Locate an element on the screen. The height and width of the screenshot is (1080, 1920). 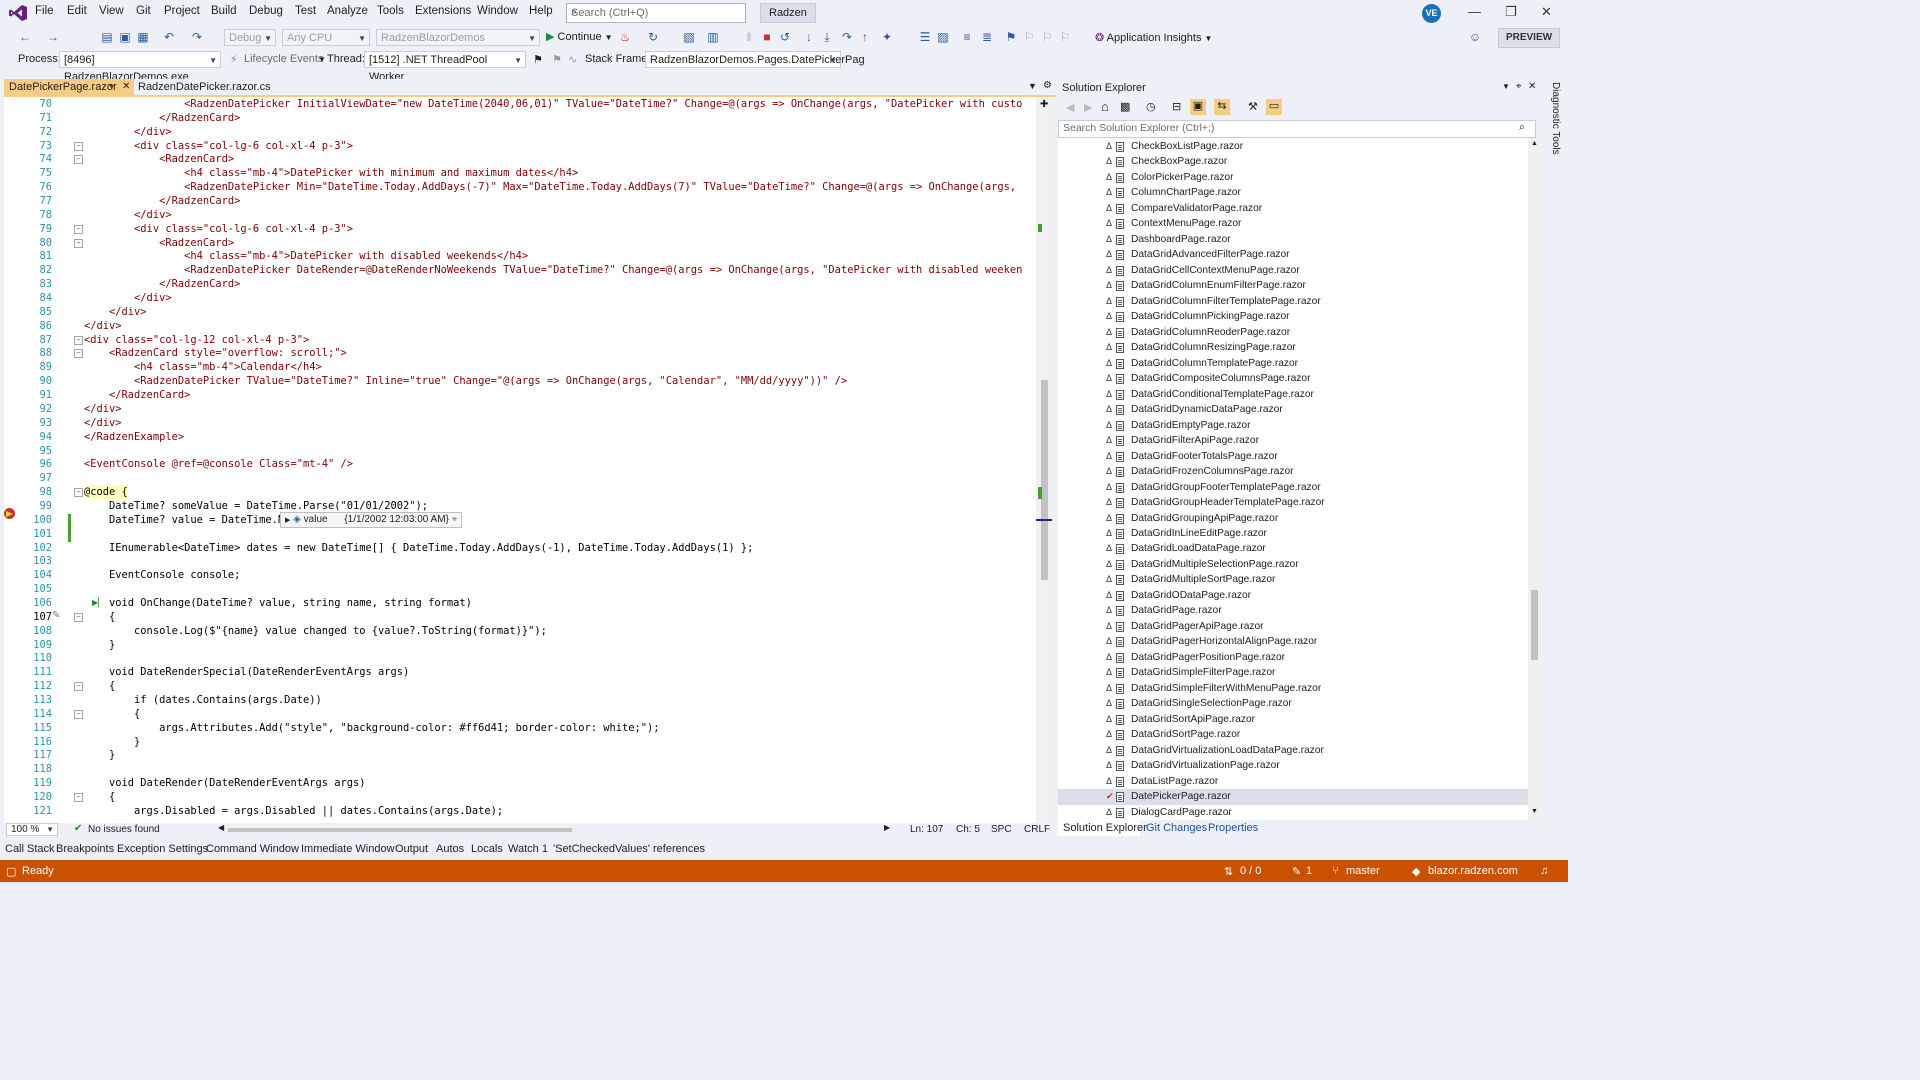
tool-tab: Output is located at coordinates (411, 849).